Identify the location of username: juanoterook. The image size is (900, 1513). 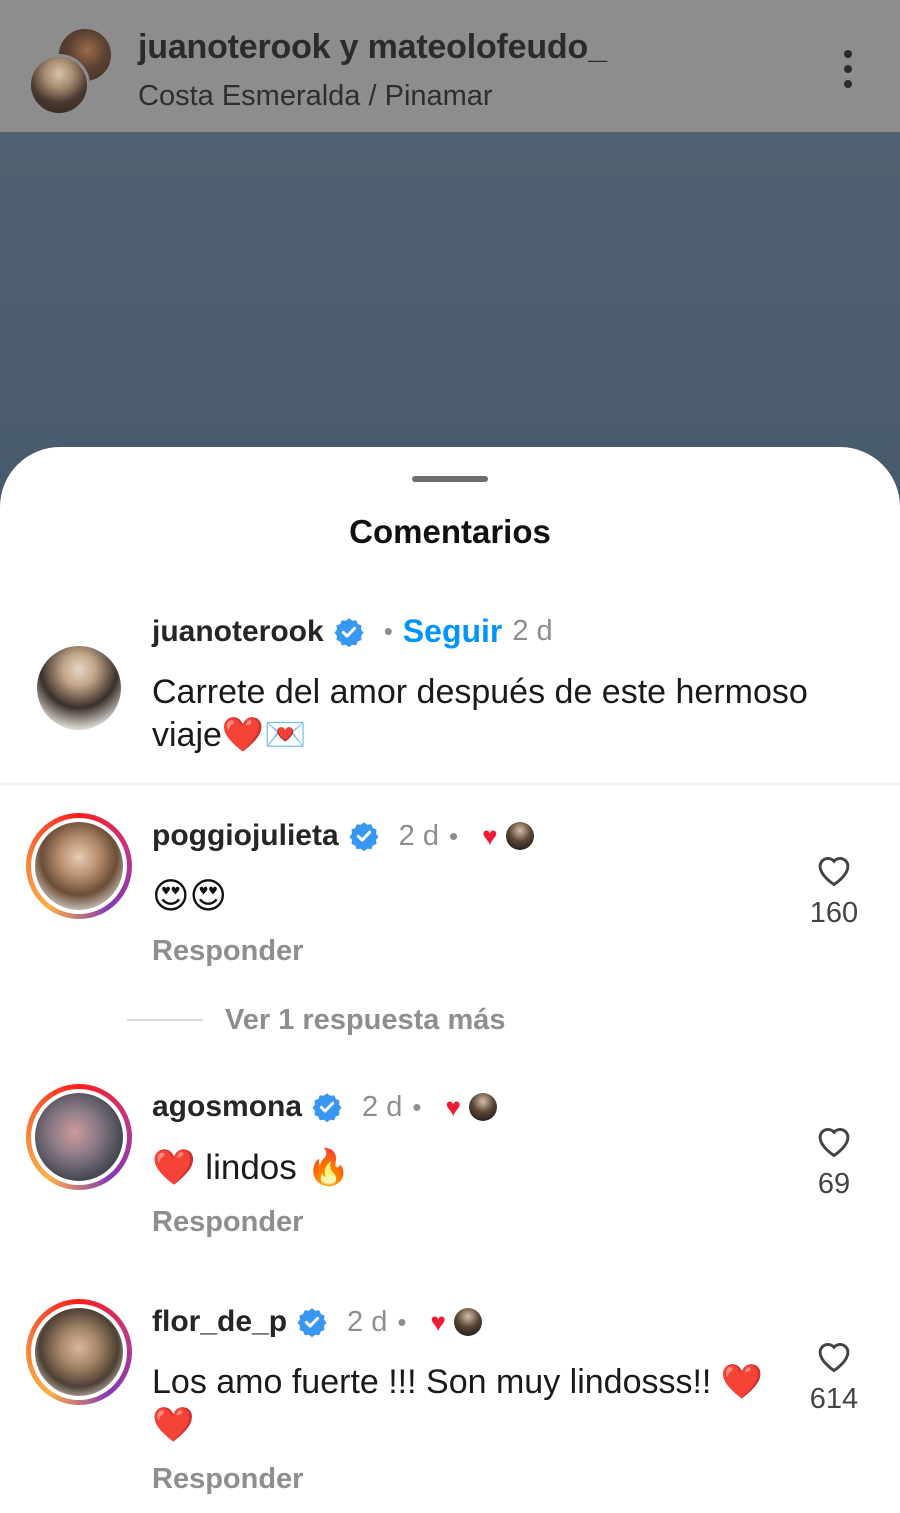
(238, 632).